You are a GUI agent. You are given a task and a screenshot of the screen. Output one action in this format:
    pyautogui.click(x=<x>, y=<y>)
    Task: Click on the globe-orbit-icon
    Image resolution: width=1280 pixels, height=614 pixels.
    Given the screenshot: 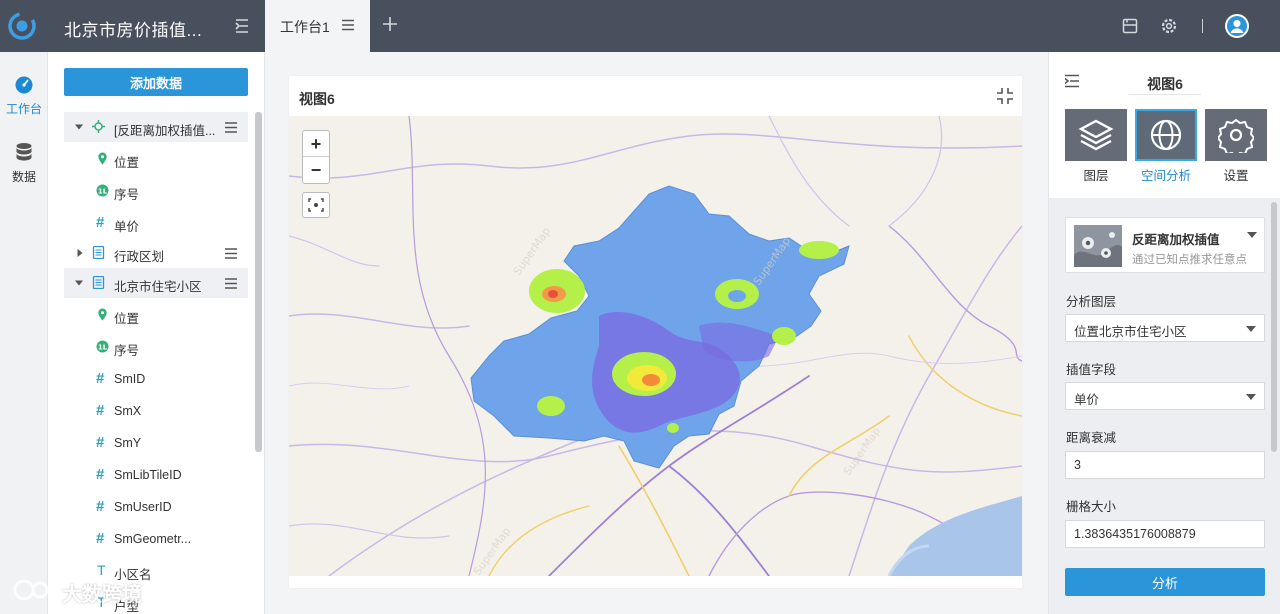 What is the action you would take?
    pyautogui.click(x=1166, y=135)
    